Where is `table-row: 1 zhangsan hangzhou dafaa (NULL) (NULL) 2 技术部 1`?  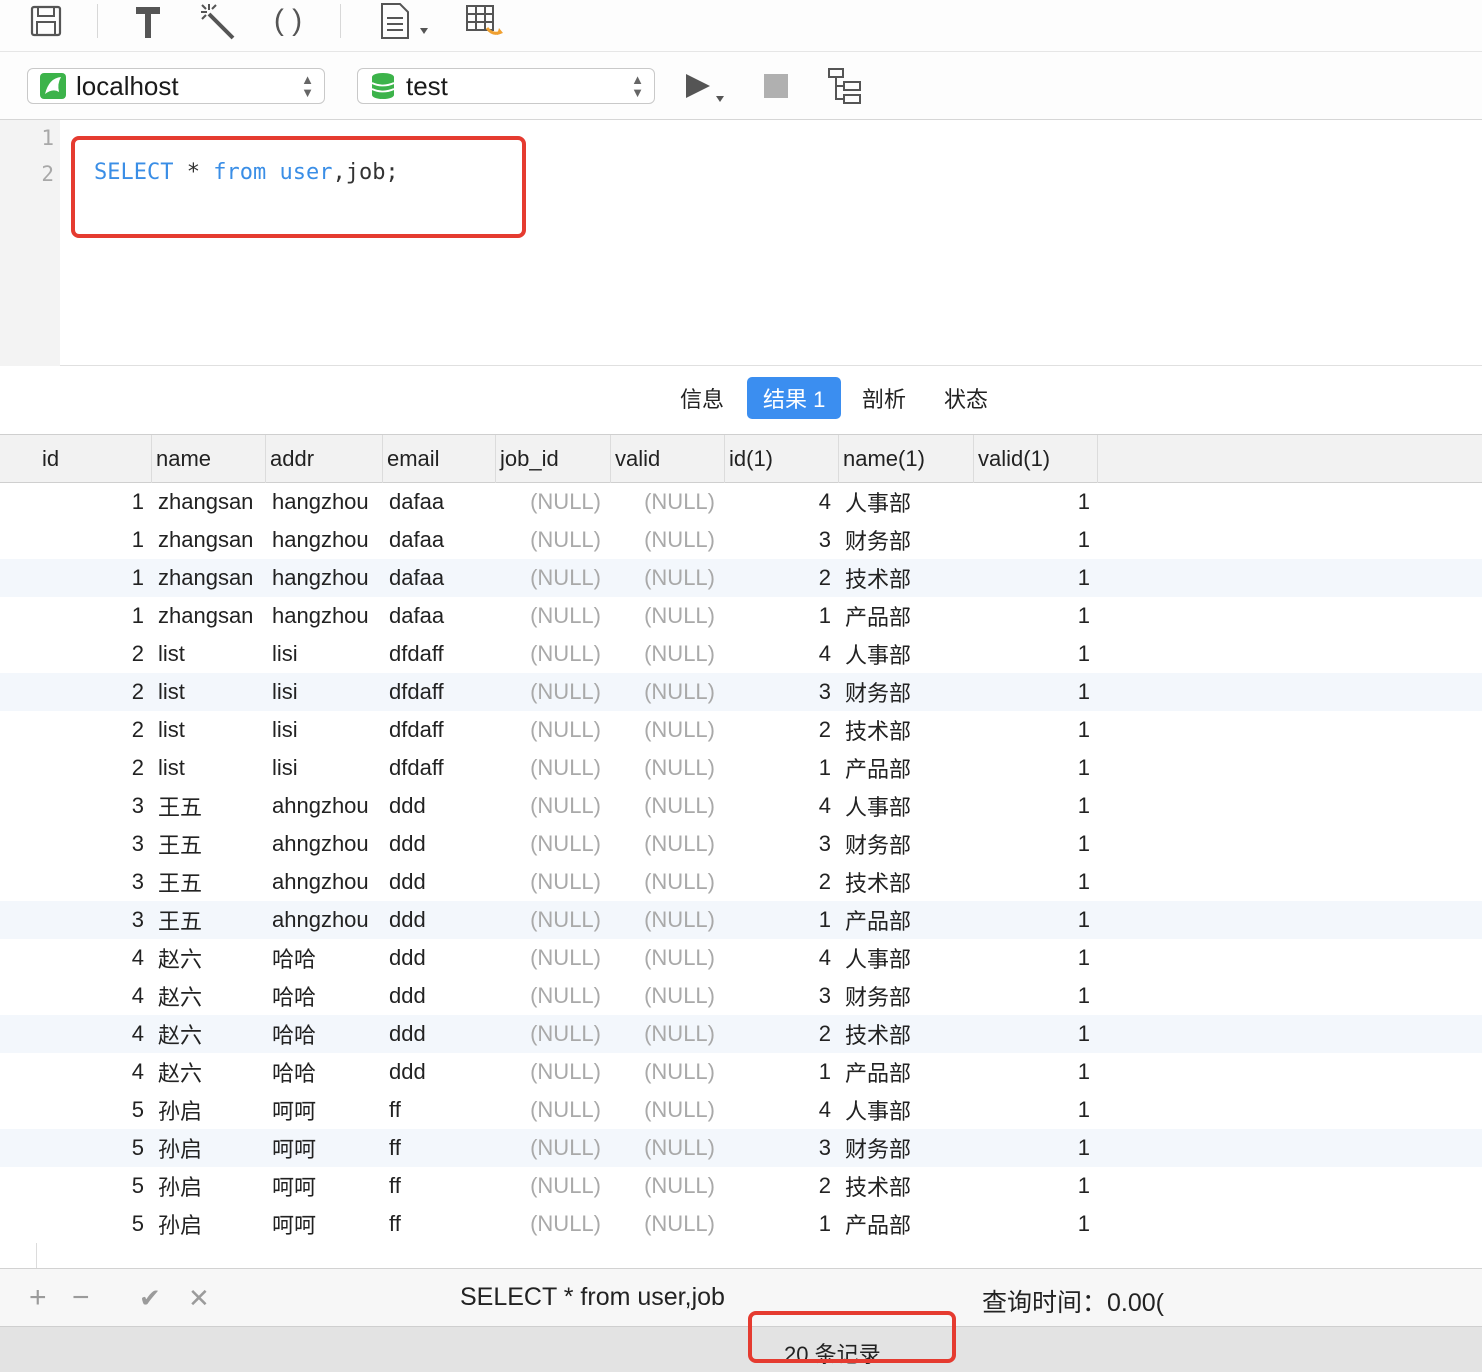 table-row: 1 zhangsan hangzhou dafaa (NULL) (NULL) 2 技术部 1 is located at coordinates (741, 578).